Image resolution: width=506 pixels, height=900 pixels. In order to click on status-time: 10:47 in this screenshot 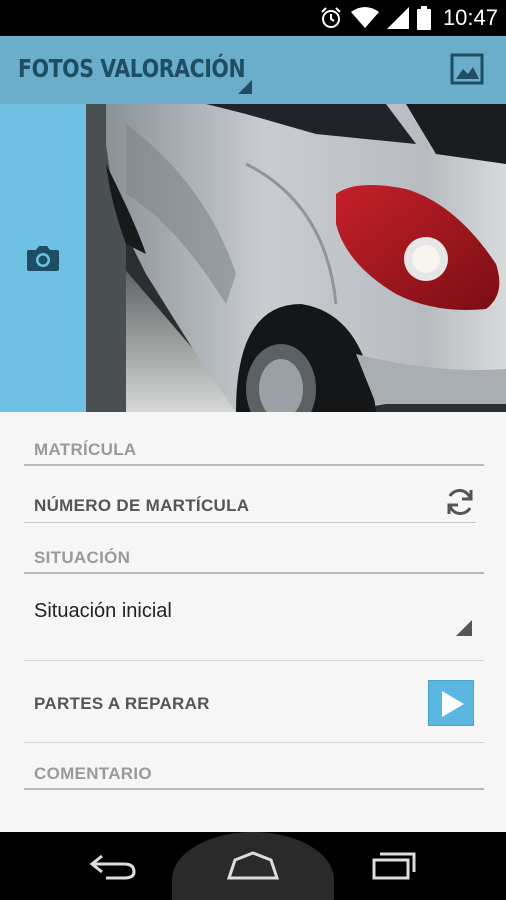, I will do `click(470, 17)`.